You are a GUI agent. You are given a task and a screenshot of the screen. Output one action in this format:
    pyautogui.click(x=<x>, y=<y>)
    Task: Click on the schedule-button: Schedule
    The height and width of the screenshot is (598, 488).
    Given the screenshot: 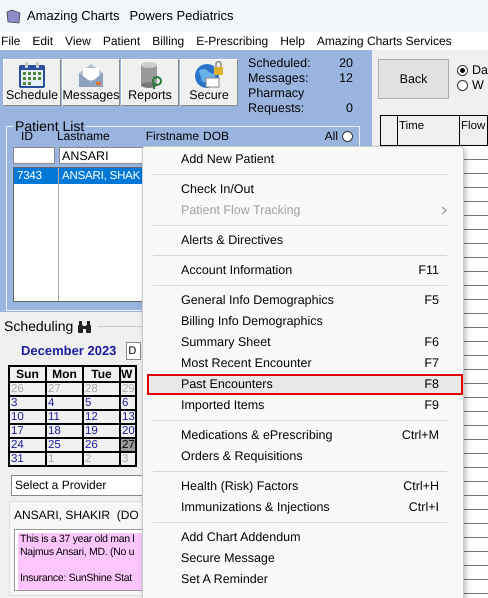 What is the action you would take?
    pyautogui.click(x=32, y=82)
    